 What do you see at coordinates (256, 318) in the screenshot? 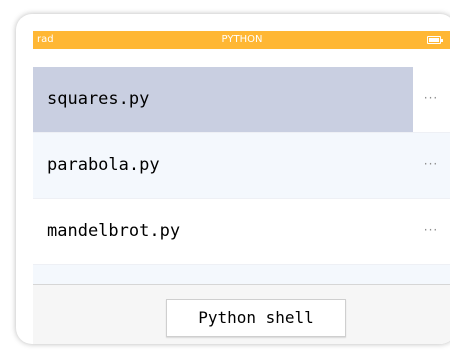
I see `python-shell-button: Python shell` at bounding box center [256, 318].